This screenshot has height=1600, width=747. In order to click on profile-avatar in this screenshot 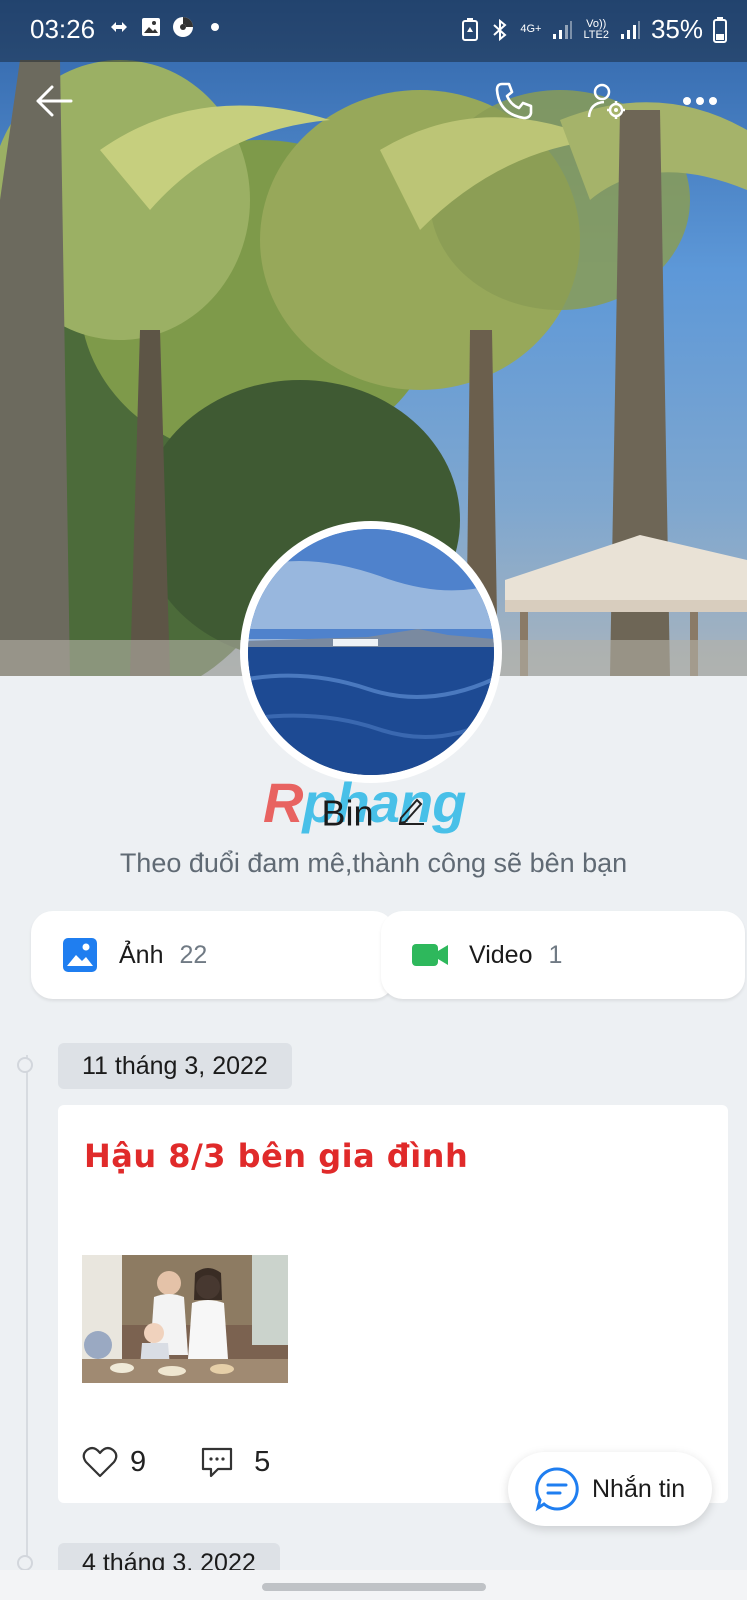, I will do `click(371, 652)`.